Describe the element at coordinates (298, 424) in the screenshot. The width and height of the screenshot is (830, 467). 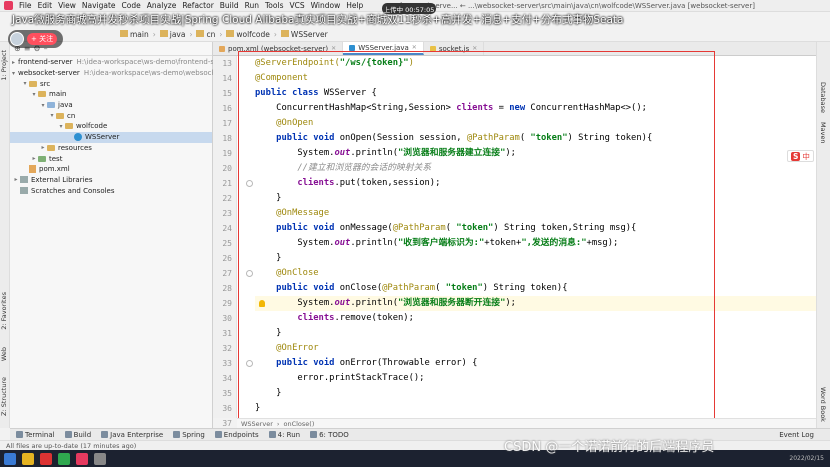
I see `editor-crumb-item: onClose()` at that location.